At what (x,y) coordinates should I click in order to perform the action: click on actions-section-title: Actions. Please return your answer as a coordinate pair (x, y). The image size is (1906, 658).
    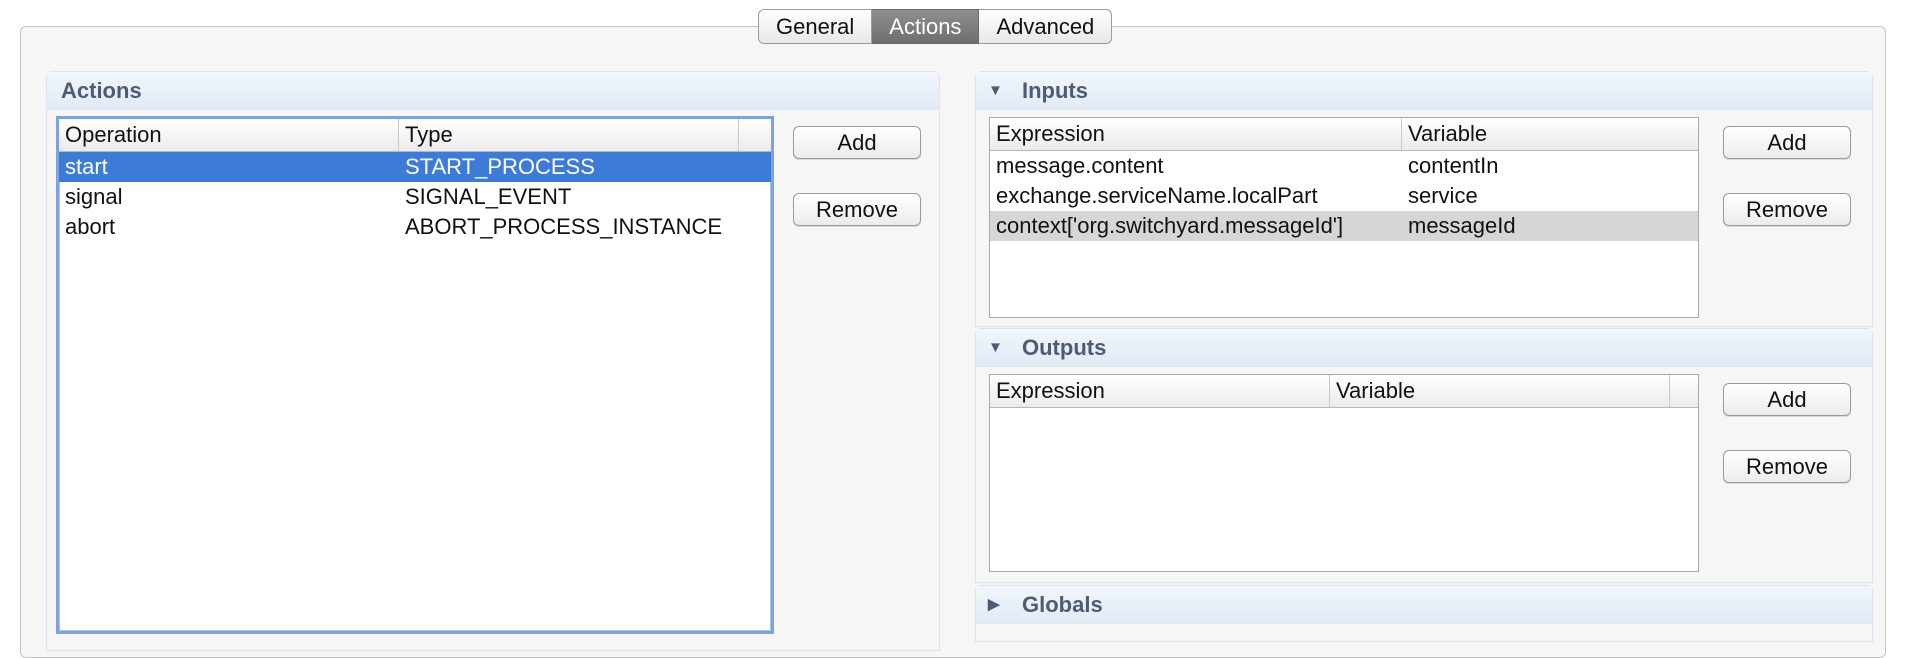
    Looking at the image, I should click on (493, 91).